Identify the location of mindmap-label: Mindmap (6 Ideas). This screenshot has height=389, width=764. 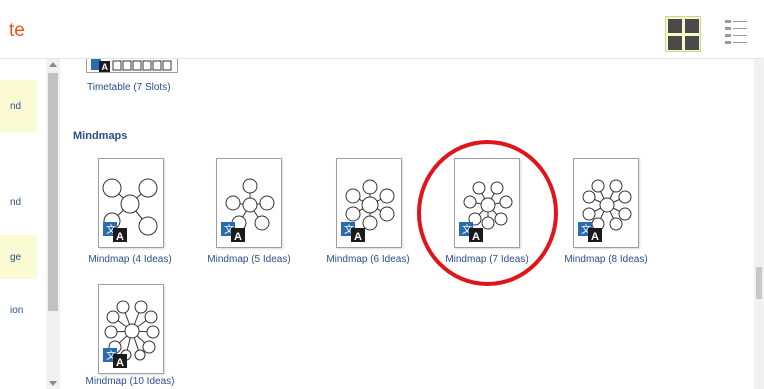
(368, 259).